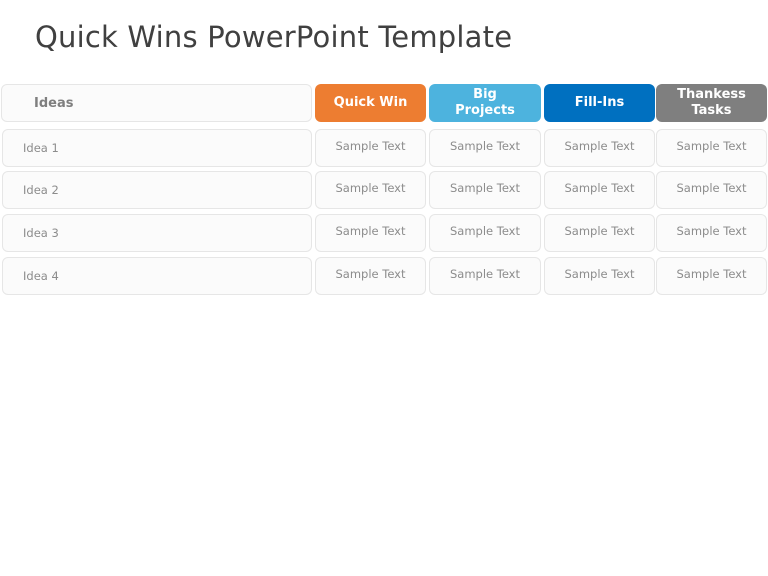  What do you see at coordinates (156, 103) in the screenshot?
I see `header-ideas: Ideas` at bounding box center [156, 103].